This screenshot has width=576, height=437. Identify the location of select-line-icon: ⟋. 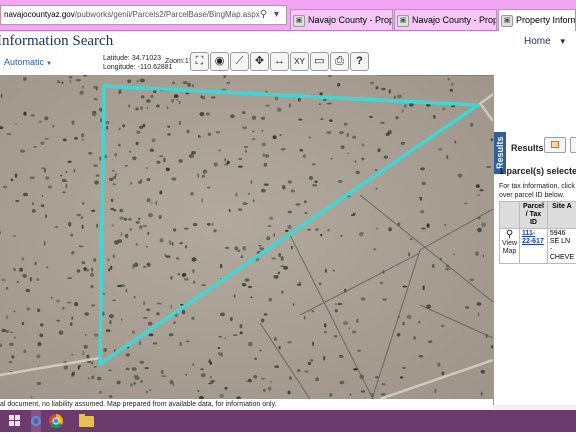
(239, 61).